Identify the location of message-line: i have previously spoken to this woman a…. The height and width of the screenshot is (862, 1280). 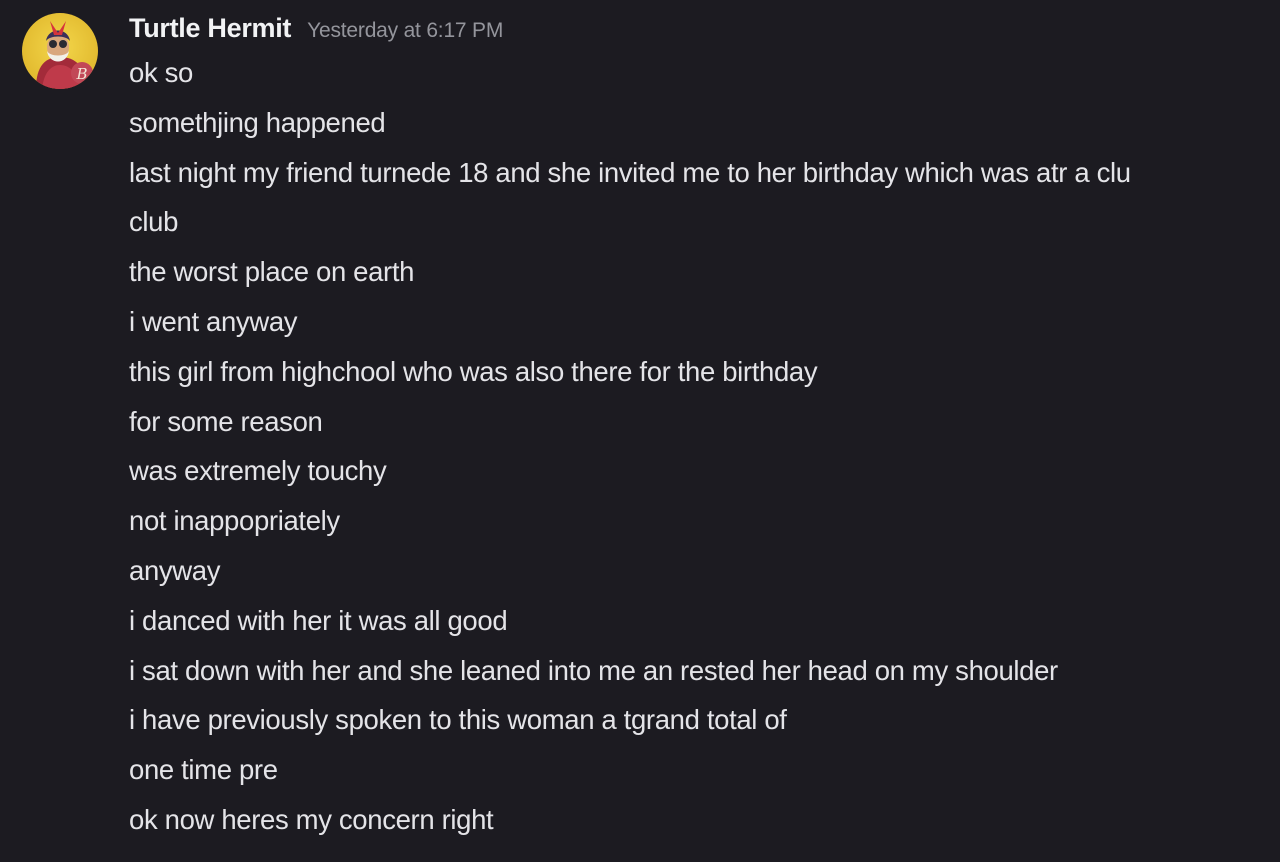
(458, 720).